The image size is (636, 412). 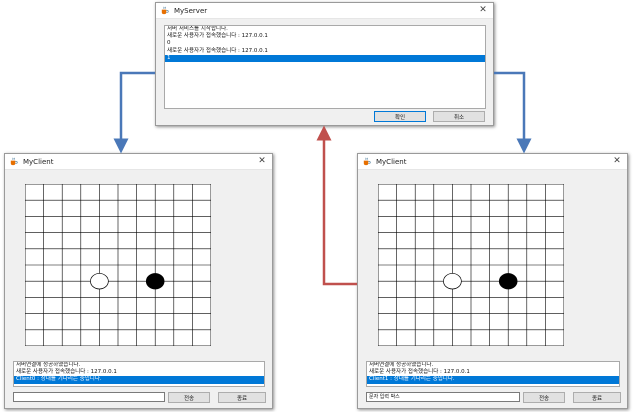 What do you see at coordinates (513, 112) in the screenshot?
I see `arrow-server-to-right-client` at bounding box center [513, 112].